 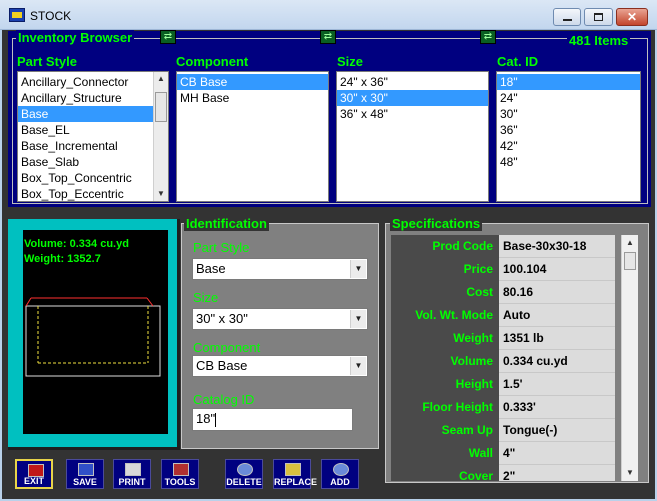 I want to click on spec-value: 4", so click(x=557, y=453).